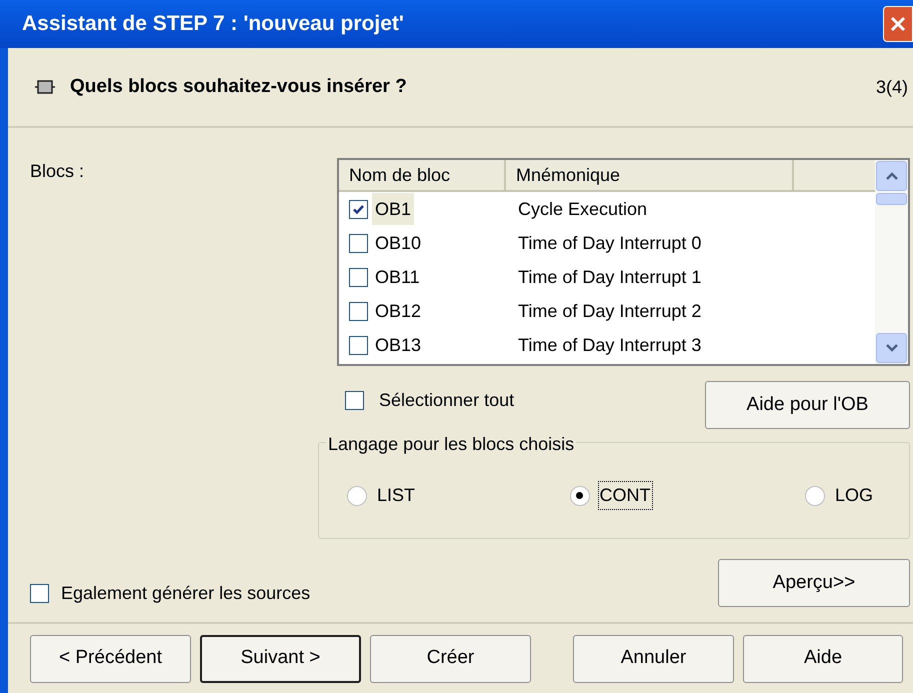 The height and width of the screenshot is (693, 913). I want to click on radio-label: LOG, so click(853, 495).